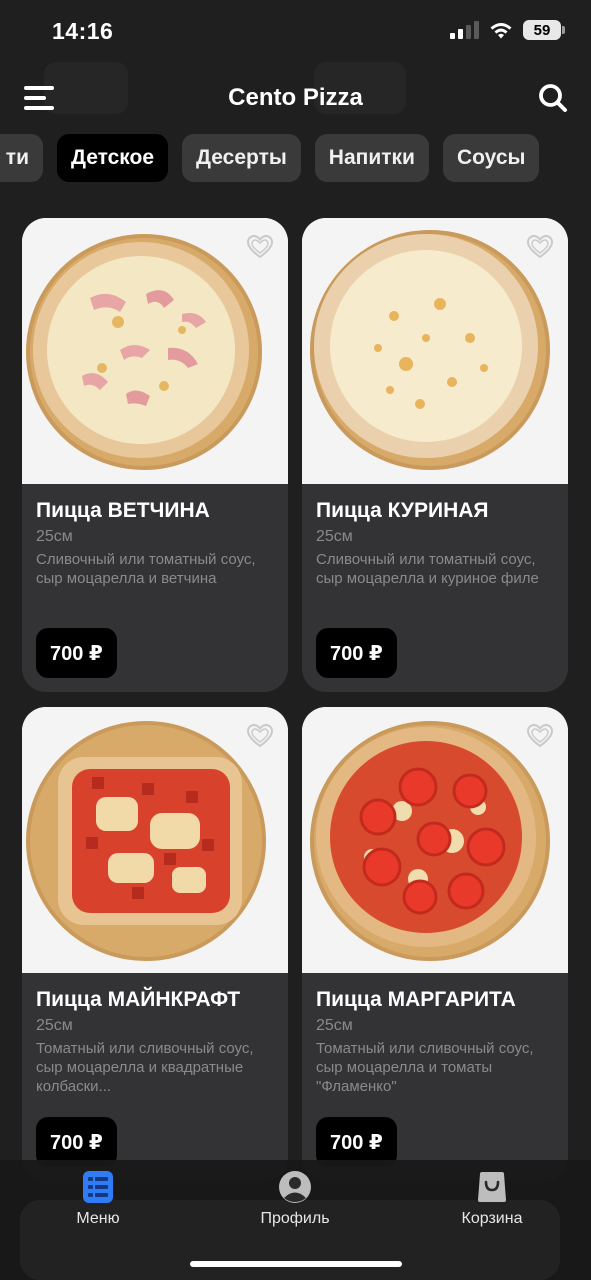 The width and height of the screenshot is (591, 1280). Describe the element at coordinates (113, 158) in the screenshot. I see `category-tab-kids: Детское` at that location.